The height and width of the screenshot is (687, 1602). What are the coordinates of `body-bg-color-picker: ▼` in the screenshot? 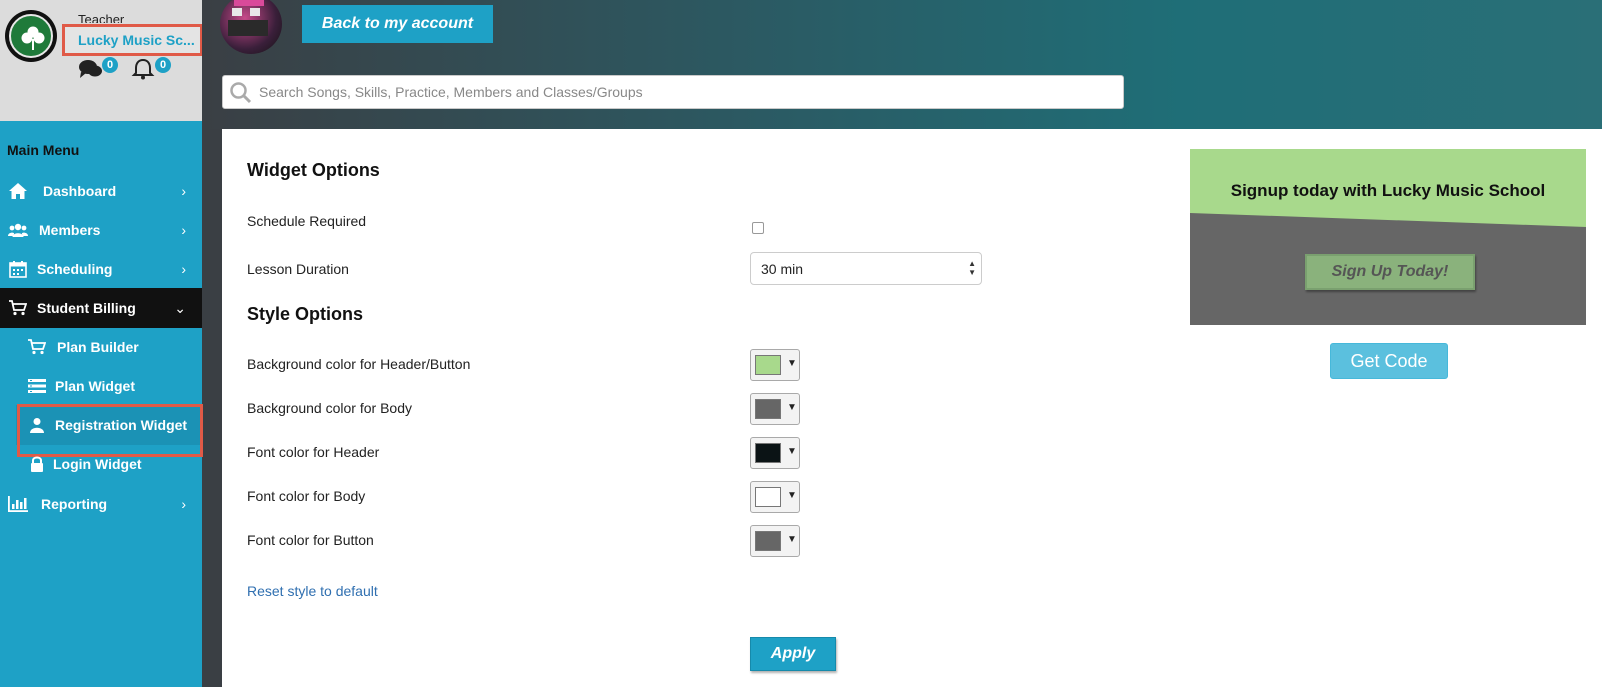 It's located at (775, 409).